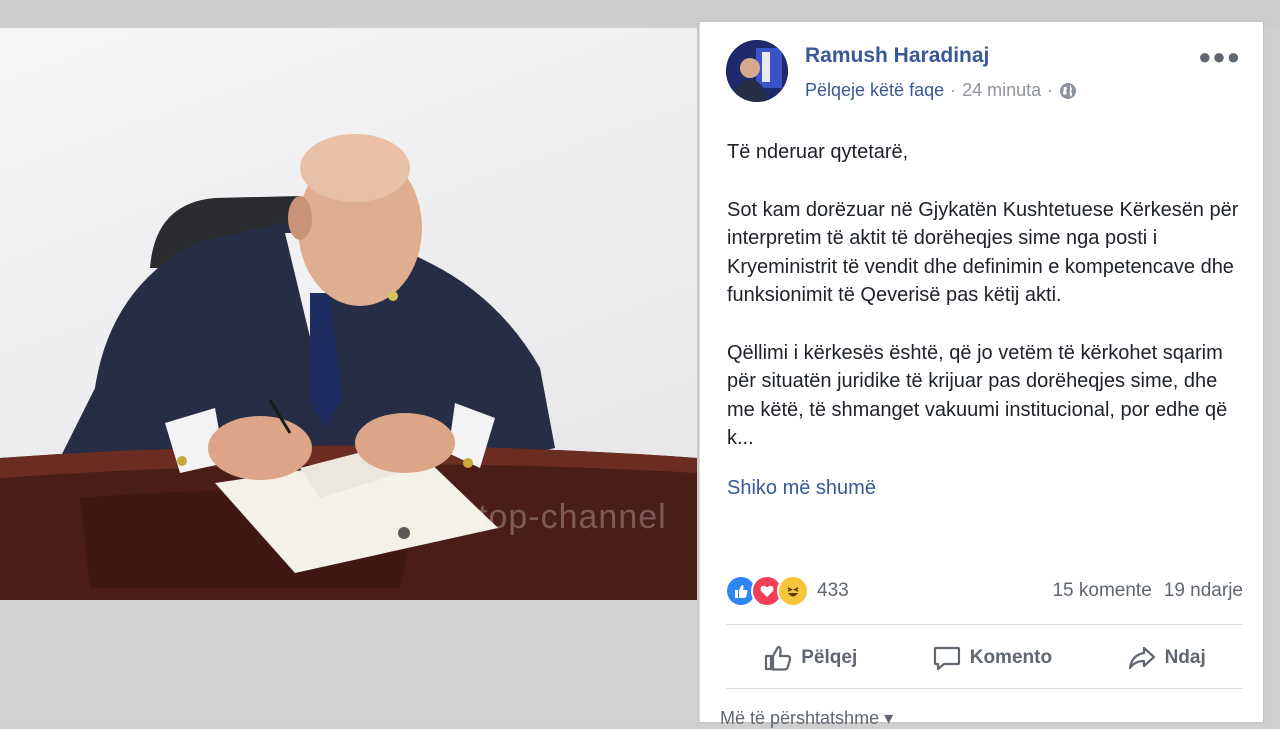  I want to click on share-label: Ndaj, so click(1185, 657).